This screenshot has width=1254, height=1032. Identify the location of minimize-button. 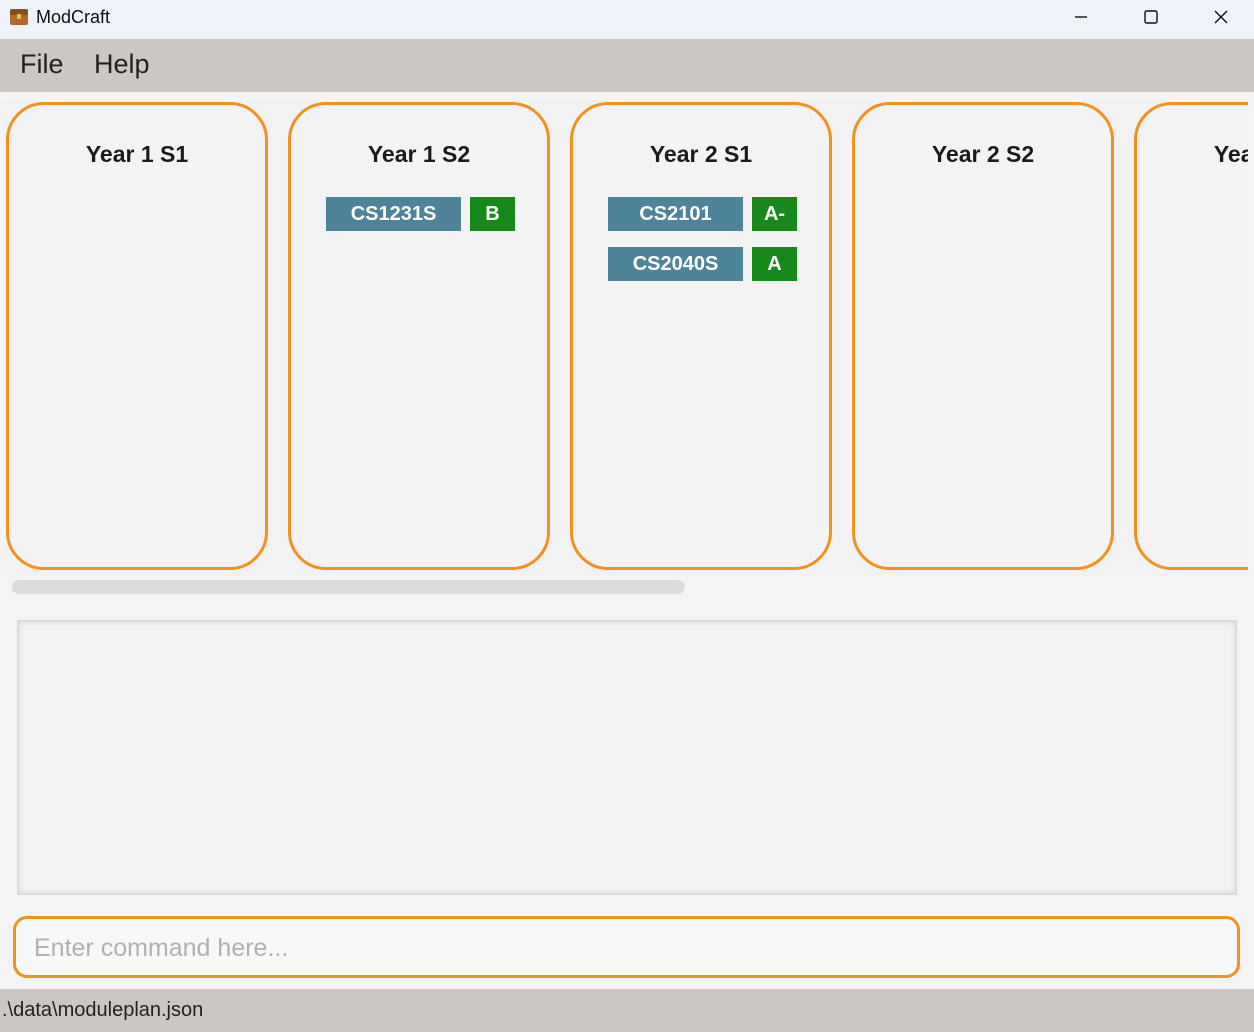
(1081, 17).